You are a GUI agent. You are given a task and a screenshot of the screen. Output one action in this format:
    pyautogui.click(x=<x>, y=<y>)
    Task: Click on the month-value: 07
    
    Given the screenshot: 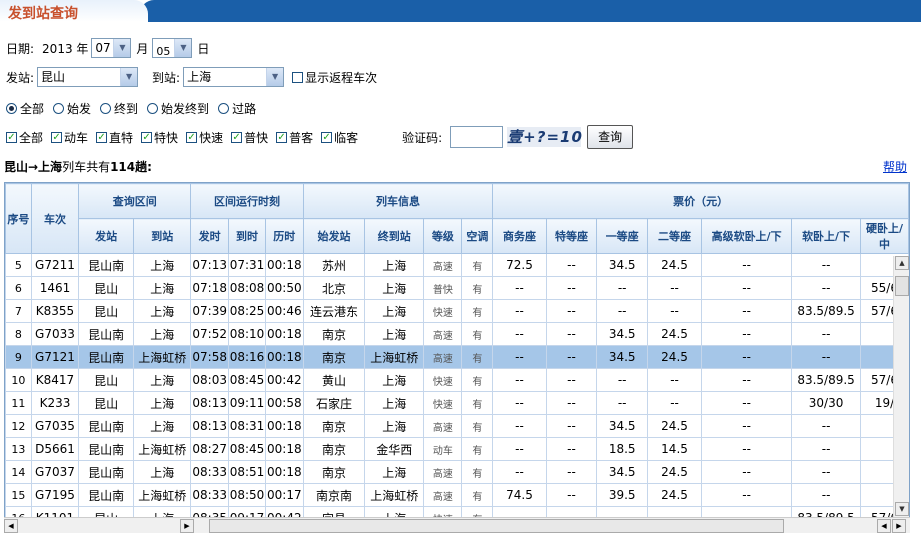 What is the action you would take?
    pyautogui.click(x=103, y=48)
    